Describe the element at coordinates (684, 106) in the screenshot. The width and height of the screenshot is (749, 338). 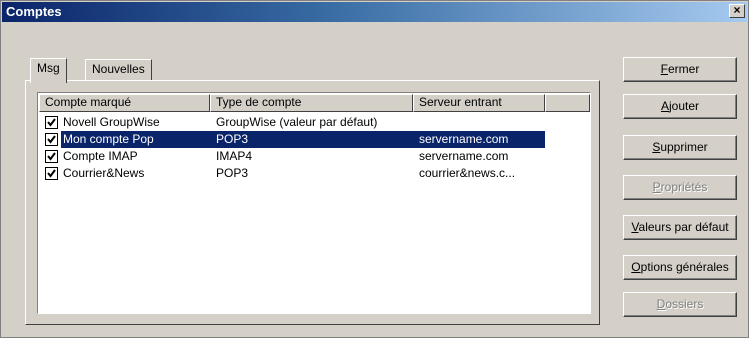
I see `button-label-rest: jouter` at that location.